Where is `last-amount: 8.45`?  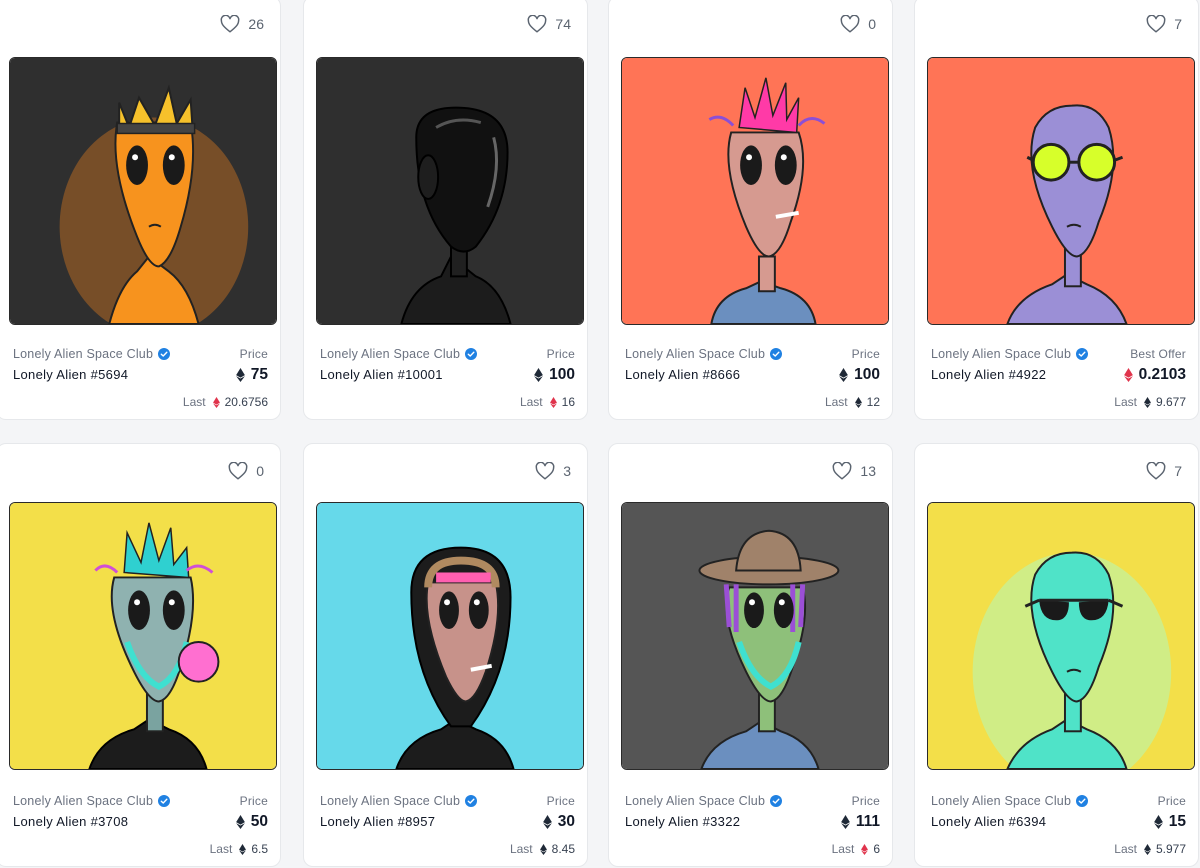
last-amount: 8.45 is located at coordinates (563, 849).